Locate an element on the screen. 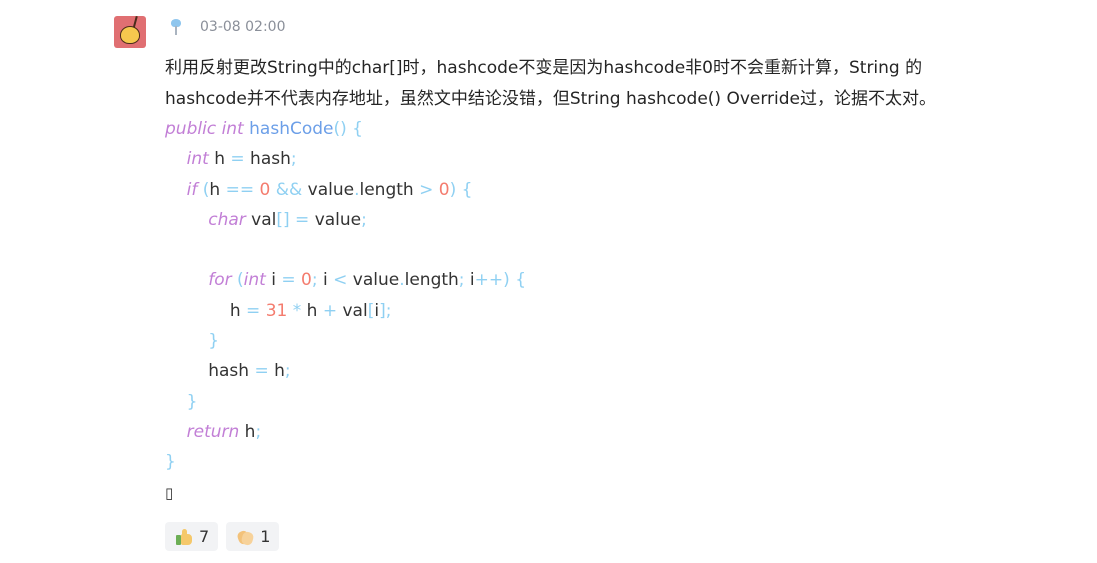  reaction-thumbs-up: 7 is located at coordinates (192, 536).